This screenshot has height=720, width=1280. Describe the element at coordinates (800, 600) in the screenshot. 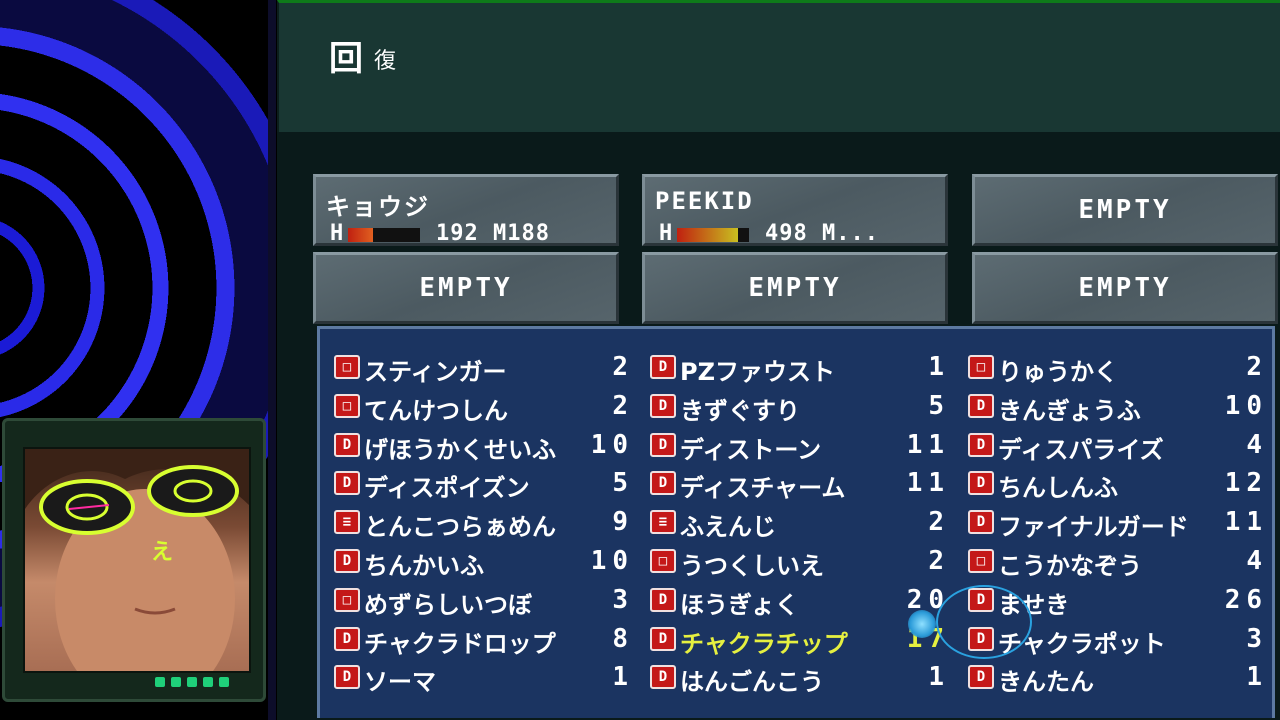

I see `item-row: D ほうぎょく 20` at that location.